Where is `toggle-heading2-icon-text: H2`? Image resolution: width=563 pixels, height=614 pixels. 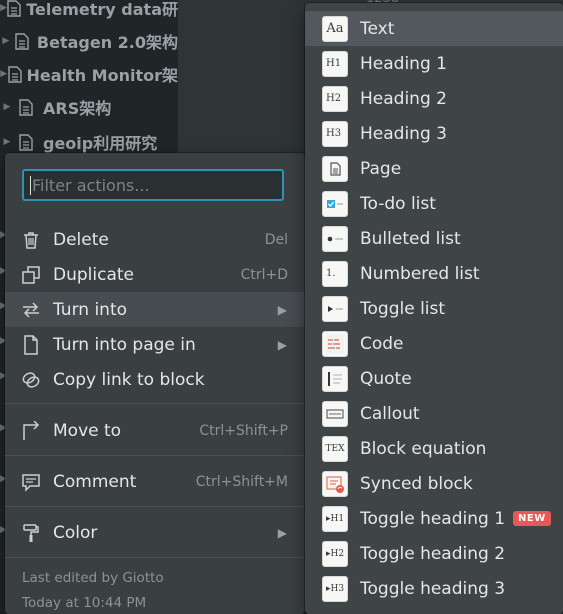 toggle-heading2-icon-text: H2 is located at coordinates (337, 553).